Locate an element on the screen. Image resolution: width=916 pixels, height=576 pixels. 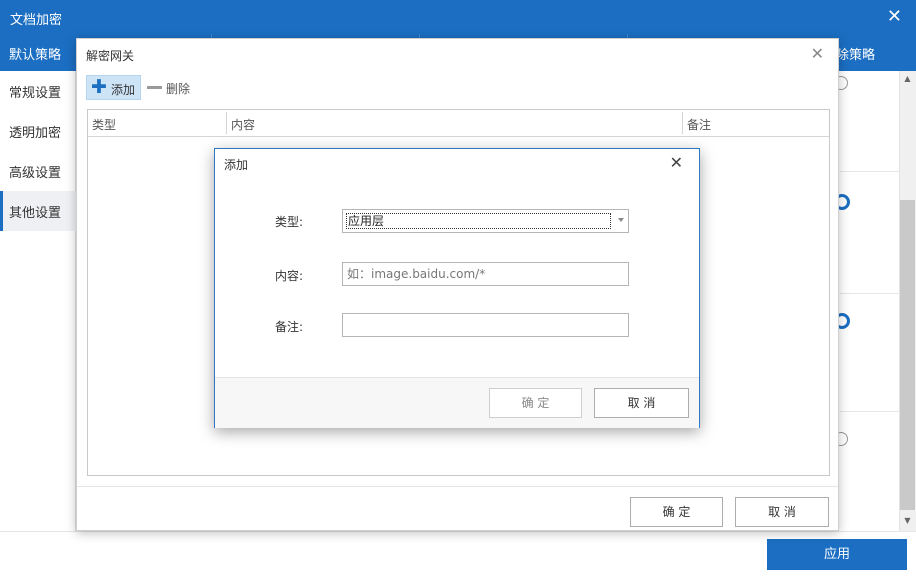
note-input is located at coordinates (485, 325).